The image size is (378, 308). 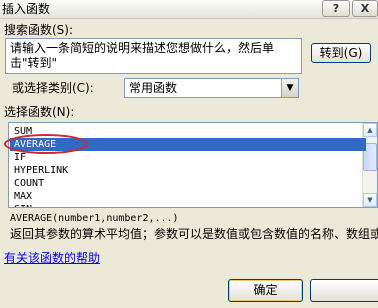 What do you see at coordinates (153, 88) in the screenshot?
I see `category-value: 常用函数` at bounding box center [153, 88].